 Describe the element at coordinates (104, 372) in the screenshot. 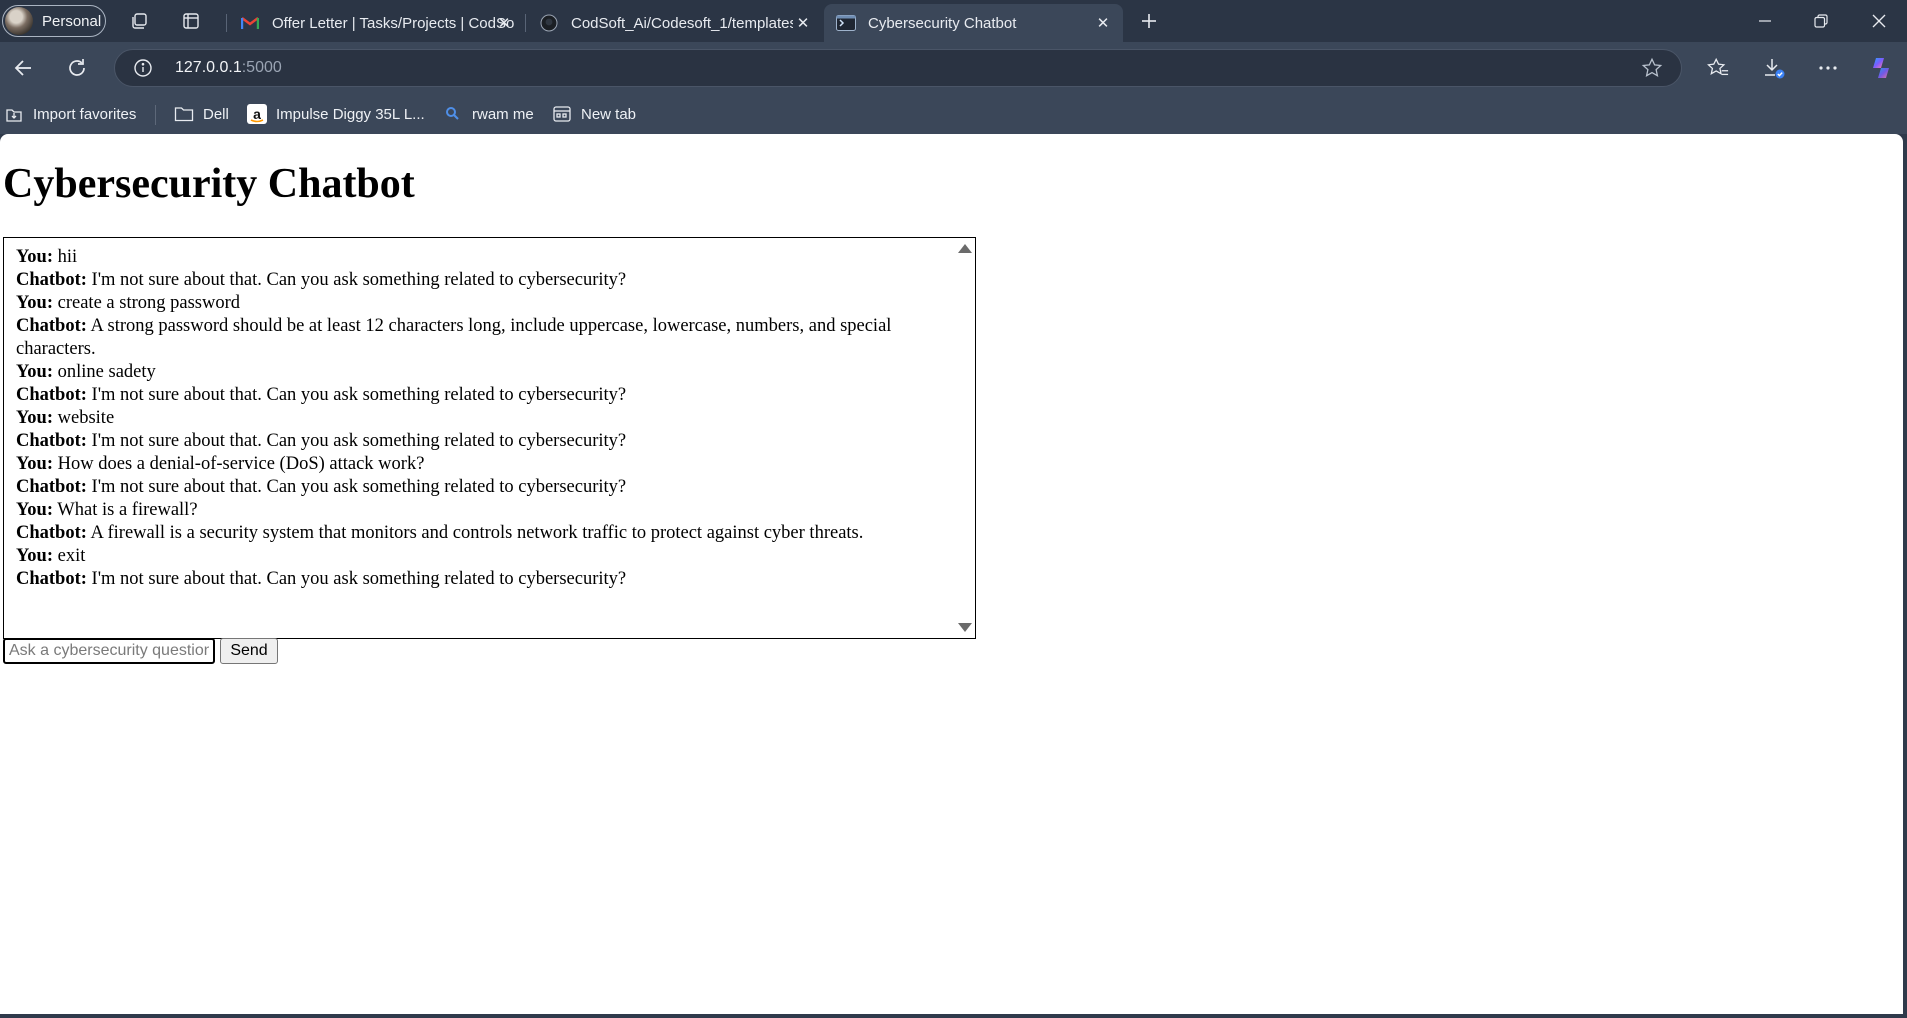

I see `message-text: online sadety` at that location.